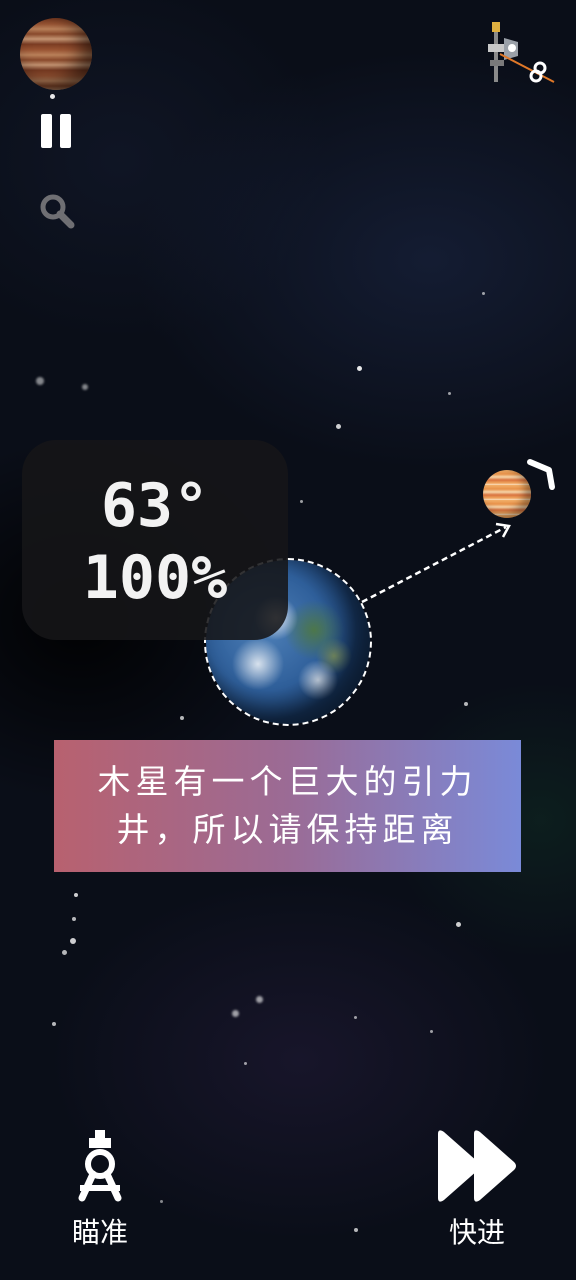 This screenshot has width=576, height=1280. I want to click on trajectory-line, so click(434, 564).